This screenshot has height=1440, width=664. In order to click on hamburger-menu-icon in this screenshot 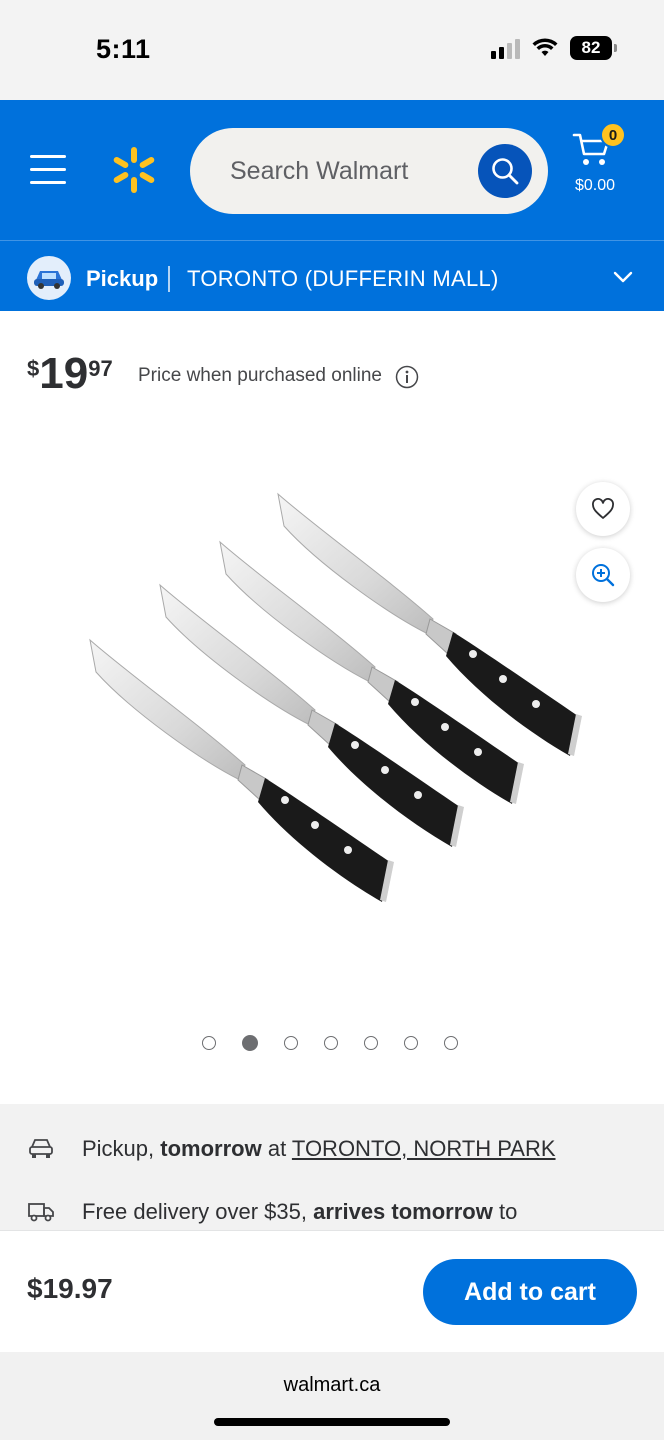, I will do `click(48, 170)`.